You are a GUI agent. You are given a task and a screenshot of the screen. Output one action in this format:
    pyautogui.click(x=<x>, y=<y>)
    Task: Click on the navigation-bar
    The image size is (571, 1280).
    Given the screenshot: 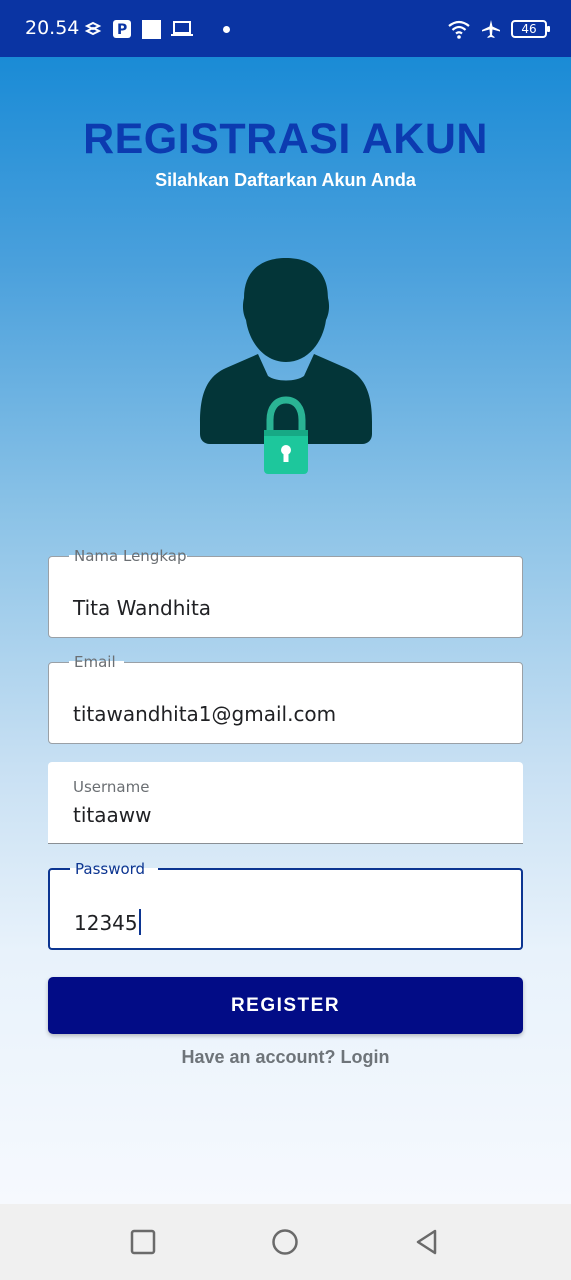 What is the action you would take?
    pyautogui.click(x=285, y=1242)
    